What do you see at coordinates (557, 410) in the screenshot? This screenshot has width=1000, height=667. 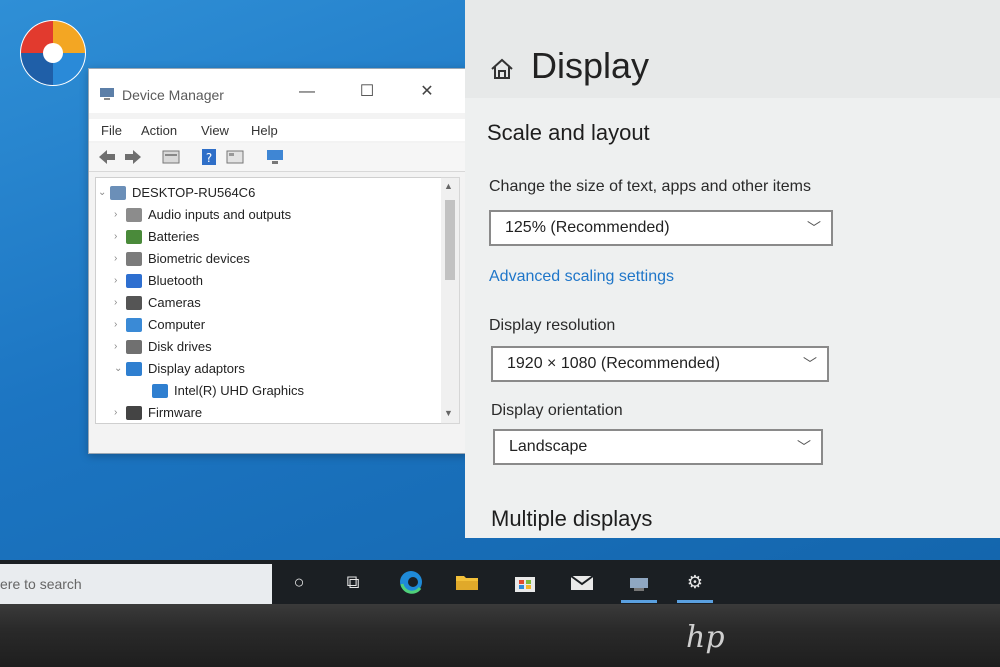 I see `orientation-label: Display orientation` at bounding box center [557, 410].